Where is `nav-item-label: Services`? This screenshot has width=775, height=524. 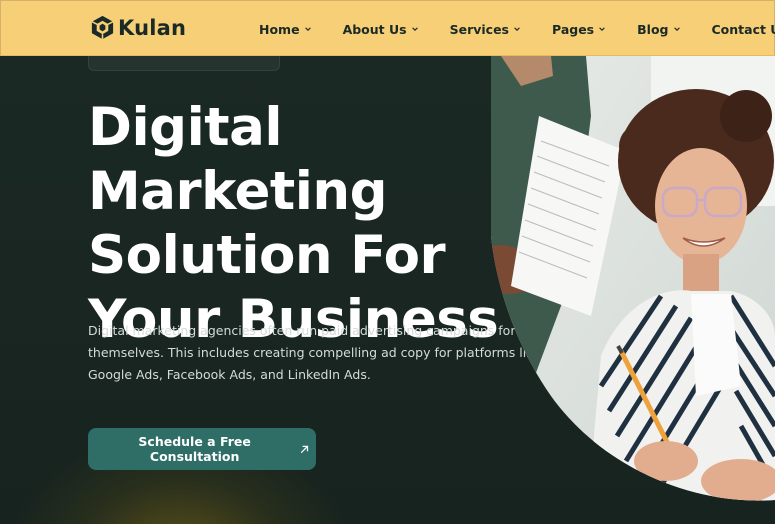 nav-item-label: Services is located at coordinates (479, 29).